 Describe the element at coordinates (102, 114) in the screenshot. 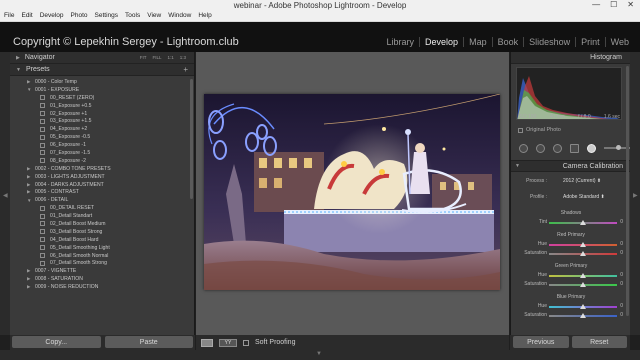

I see `preset-item: 02_Exposure +1` at that location.